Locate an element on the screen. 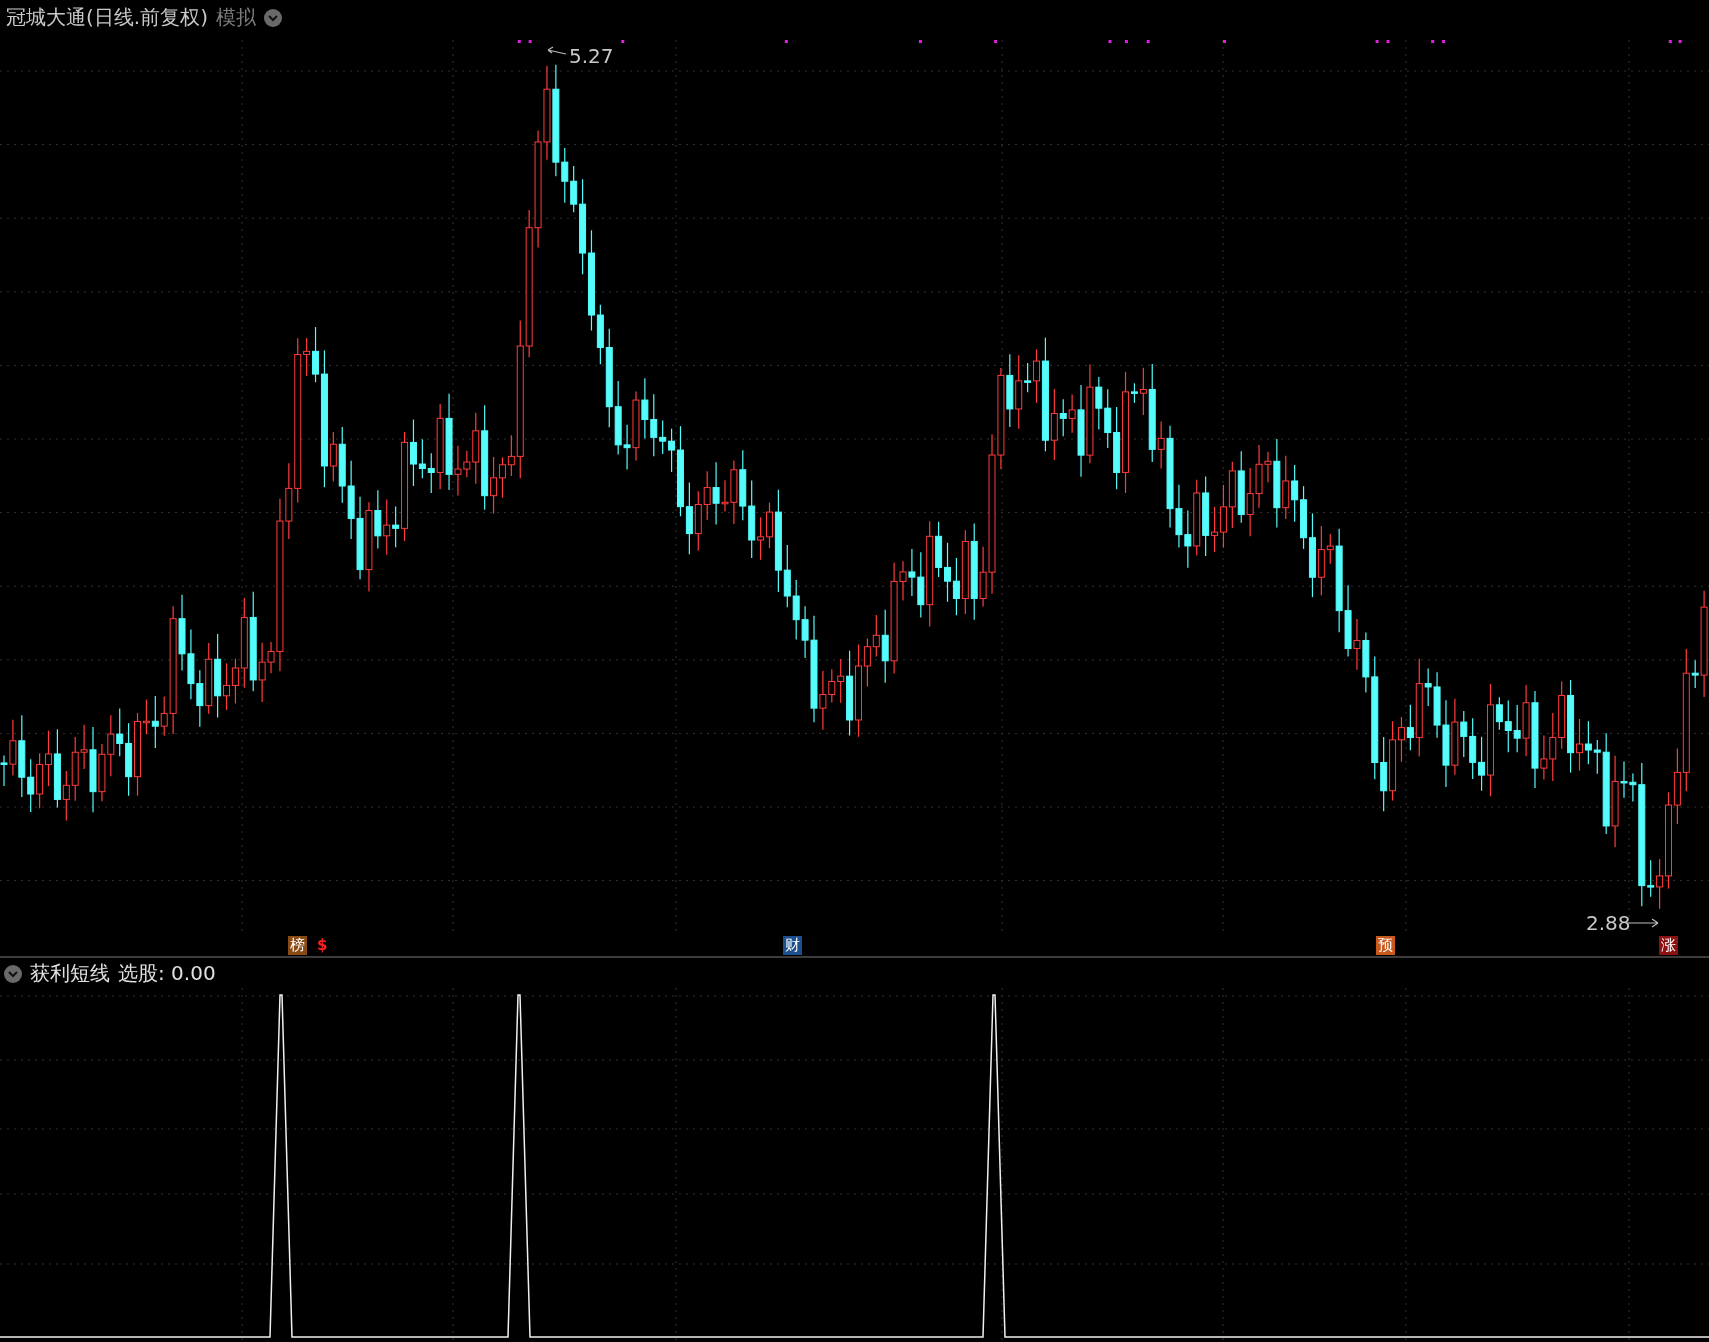 This screenshot has height=1342, width=1709. event-badge: 榜 is located at coordinates (297, 945).